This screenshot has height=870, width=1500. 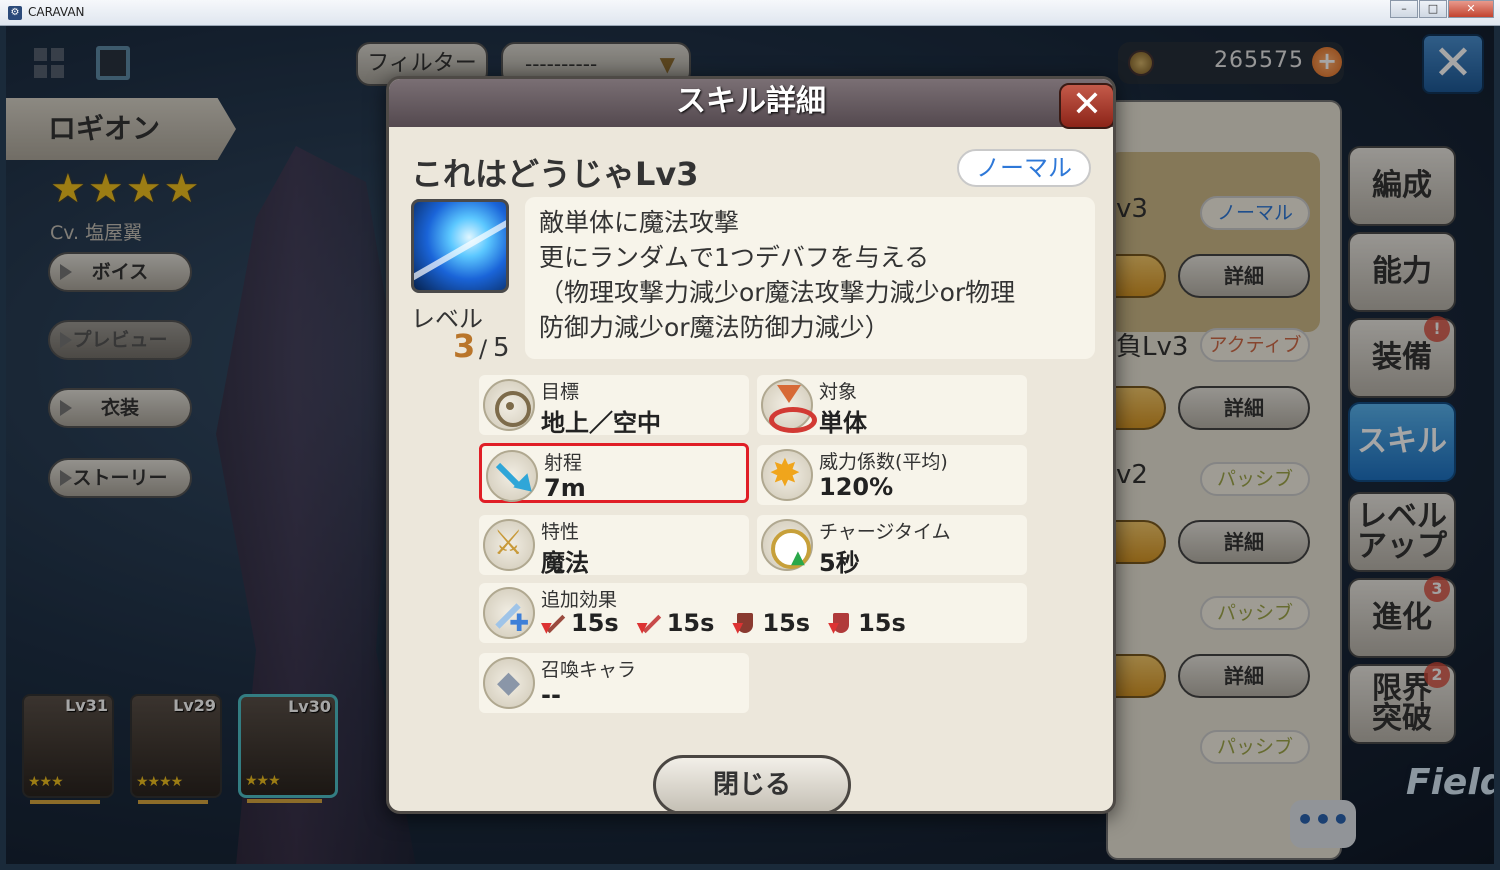 What do you see at coordinates (614, 683) in the screenshot?
I see `stat-summon: 召喚キャラ --` at bounding box center [614, 683].